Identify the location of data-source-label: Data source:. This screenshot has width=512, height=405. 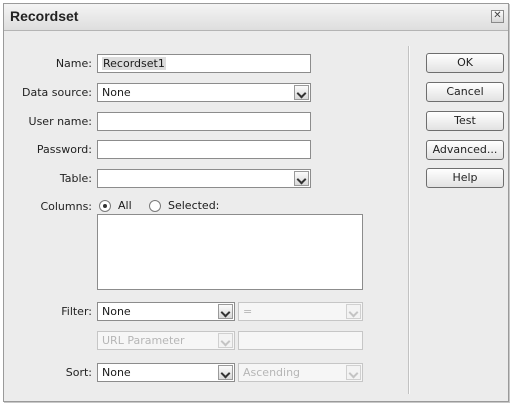
(57, 92).